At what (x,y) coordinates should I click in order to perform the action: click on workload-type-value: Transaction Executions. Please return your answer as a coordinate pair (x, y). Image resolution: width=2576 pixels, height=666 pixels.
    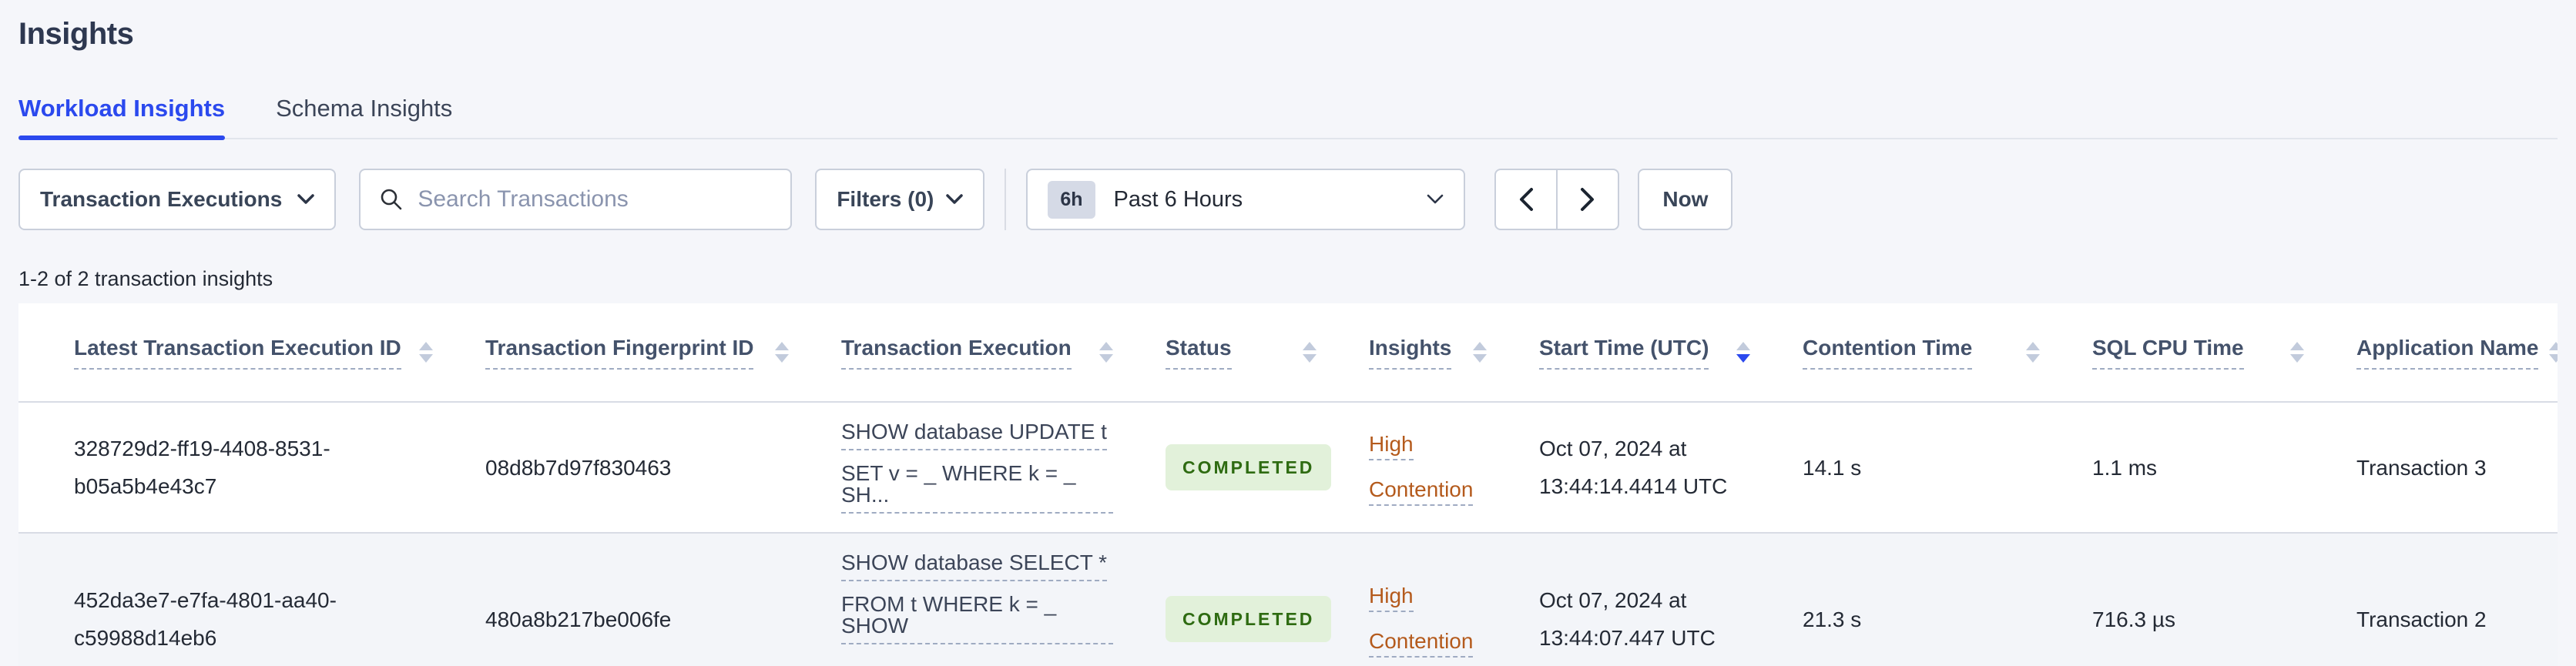
    Looking at the image, I should click on (161, 199).